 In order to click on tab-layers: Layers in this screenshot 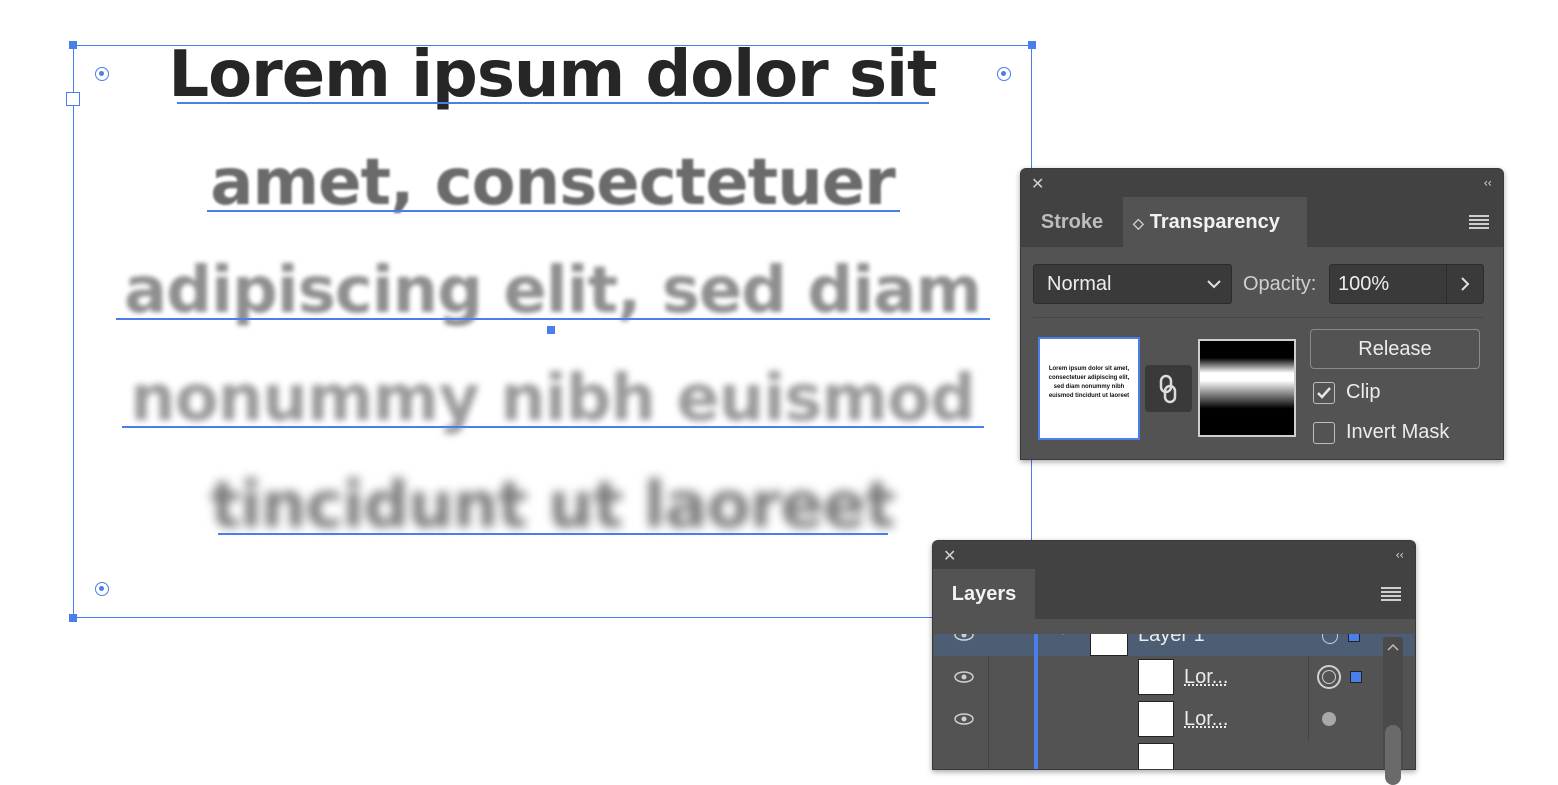, I will do `click(984, 594)`.